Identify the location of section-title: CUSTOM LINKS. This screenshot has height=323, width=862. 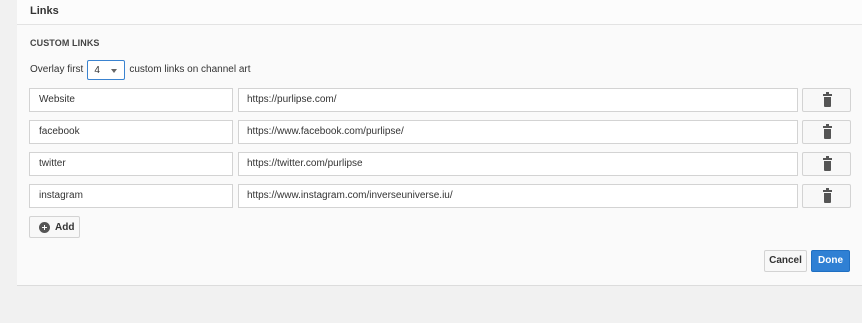
(65, 43).